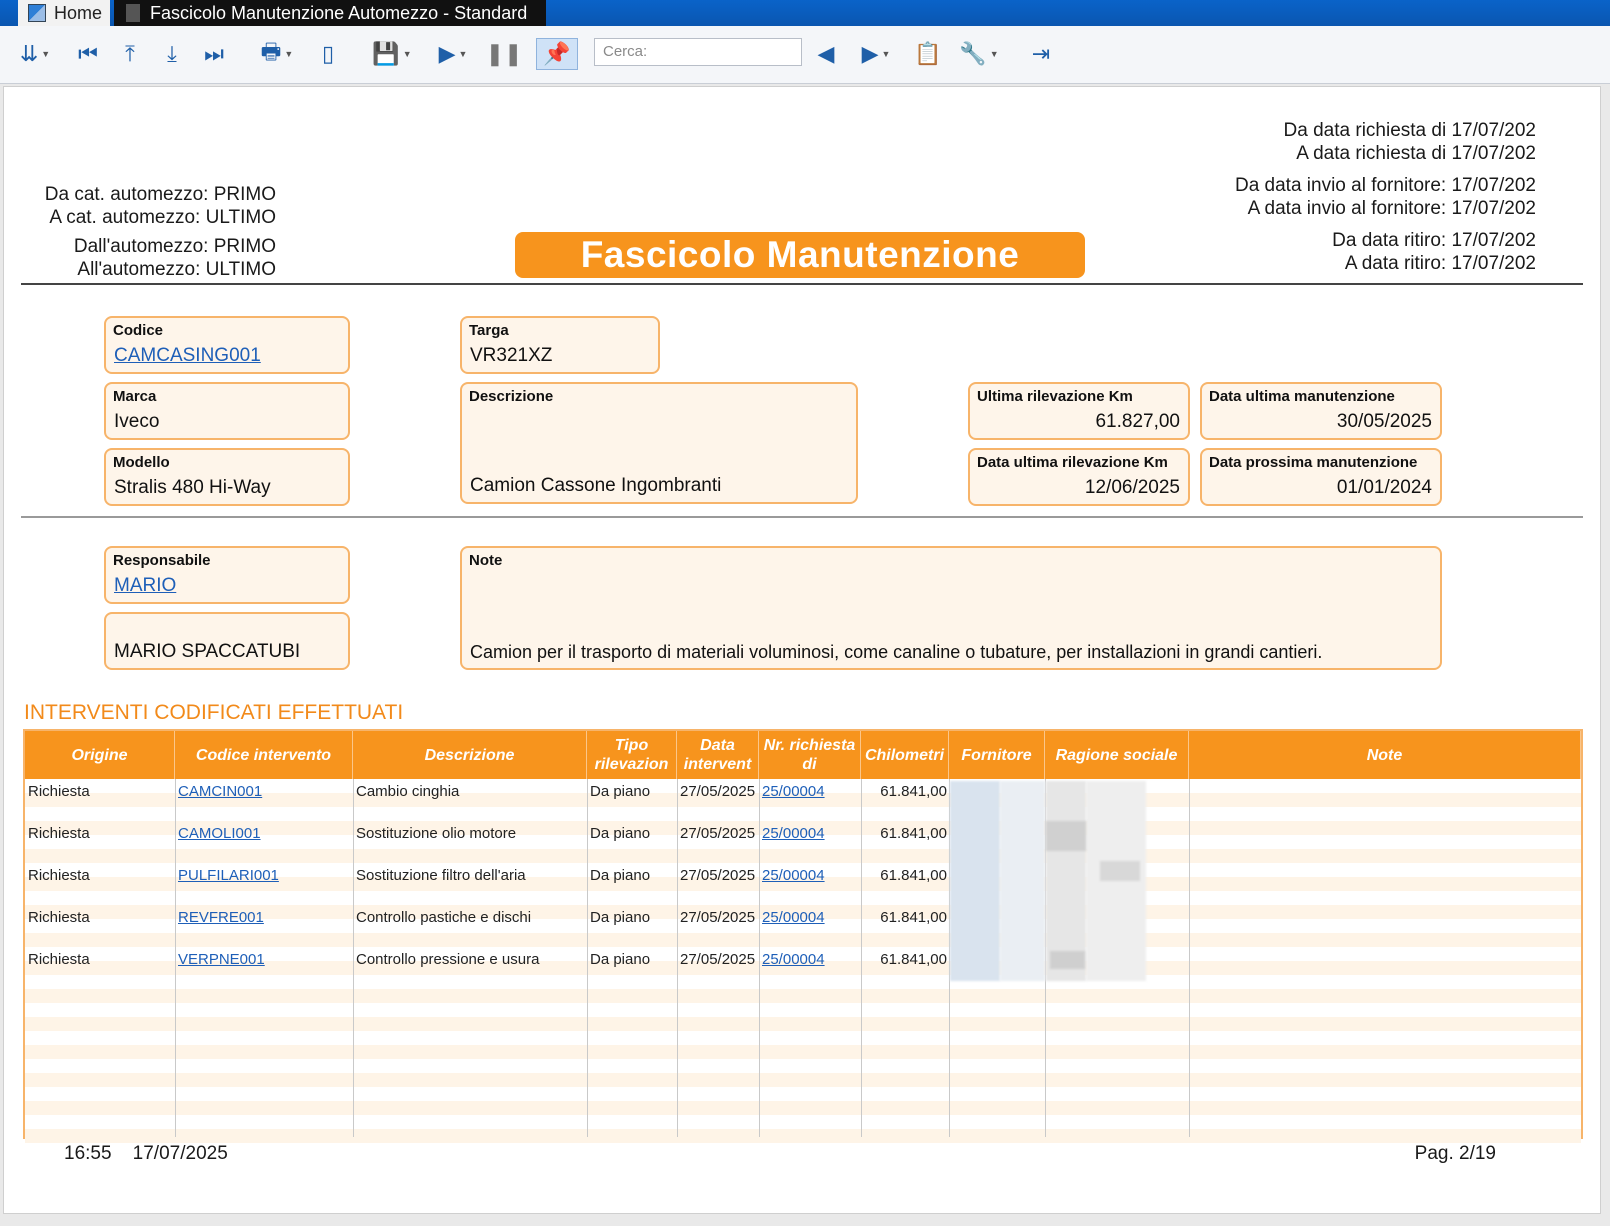 This screenshot has height=1226, width=1610. Describe the element at coordinates (800, 255) in the screenshot. I see `report-title: Fascicolo Manutenzione` at that location.